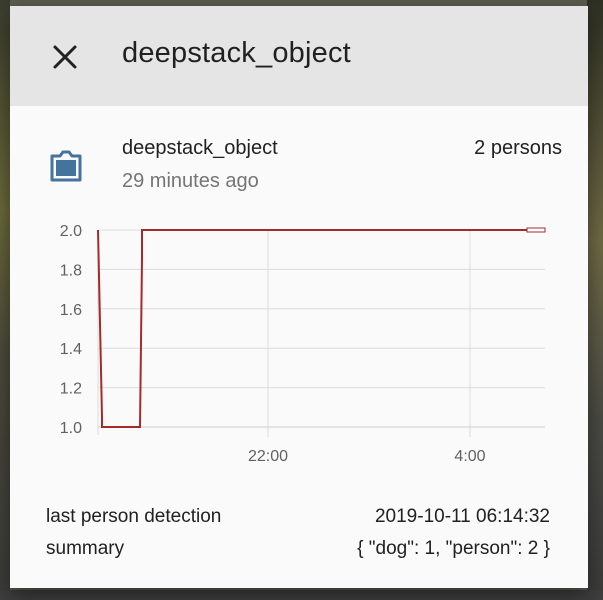 Image resolution: width=603 pixels, height=600 pixels. Describe the element at coordinates (71, 389) in the screenshot. I see `y-tick-label: 1.2` at that location.